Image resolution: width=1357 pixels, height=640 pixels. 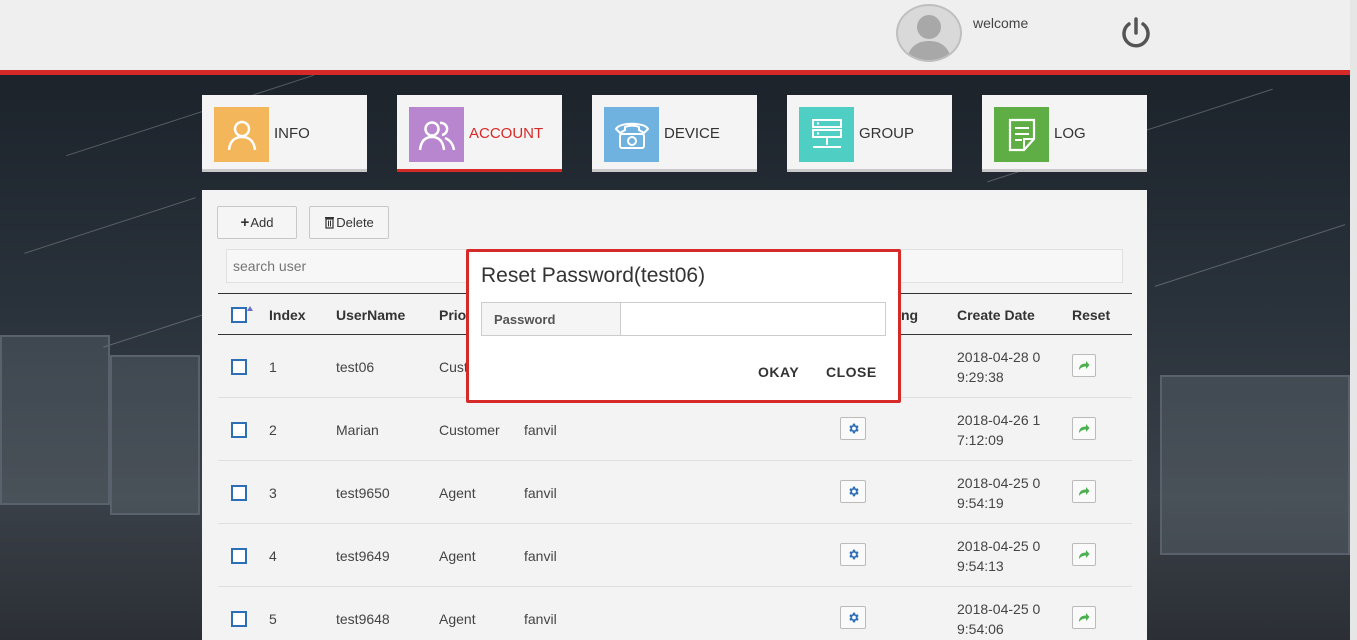 I want to click on row-username: test9649, so click(x=363, y=556).